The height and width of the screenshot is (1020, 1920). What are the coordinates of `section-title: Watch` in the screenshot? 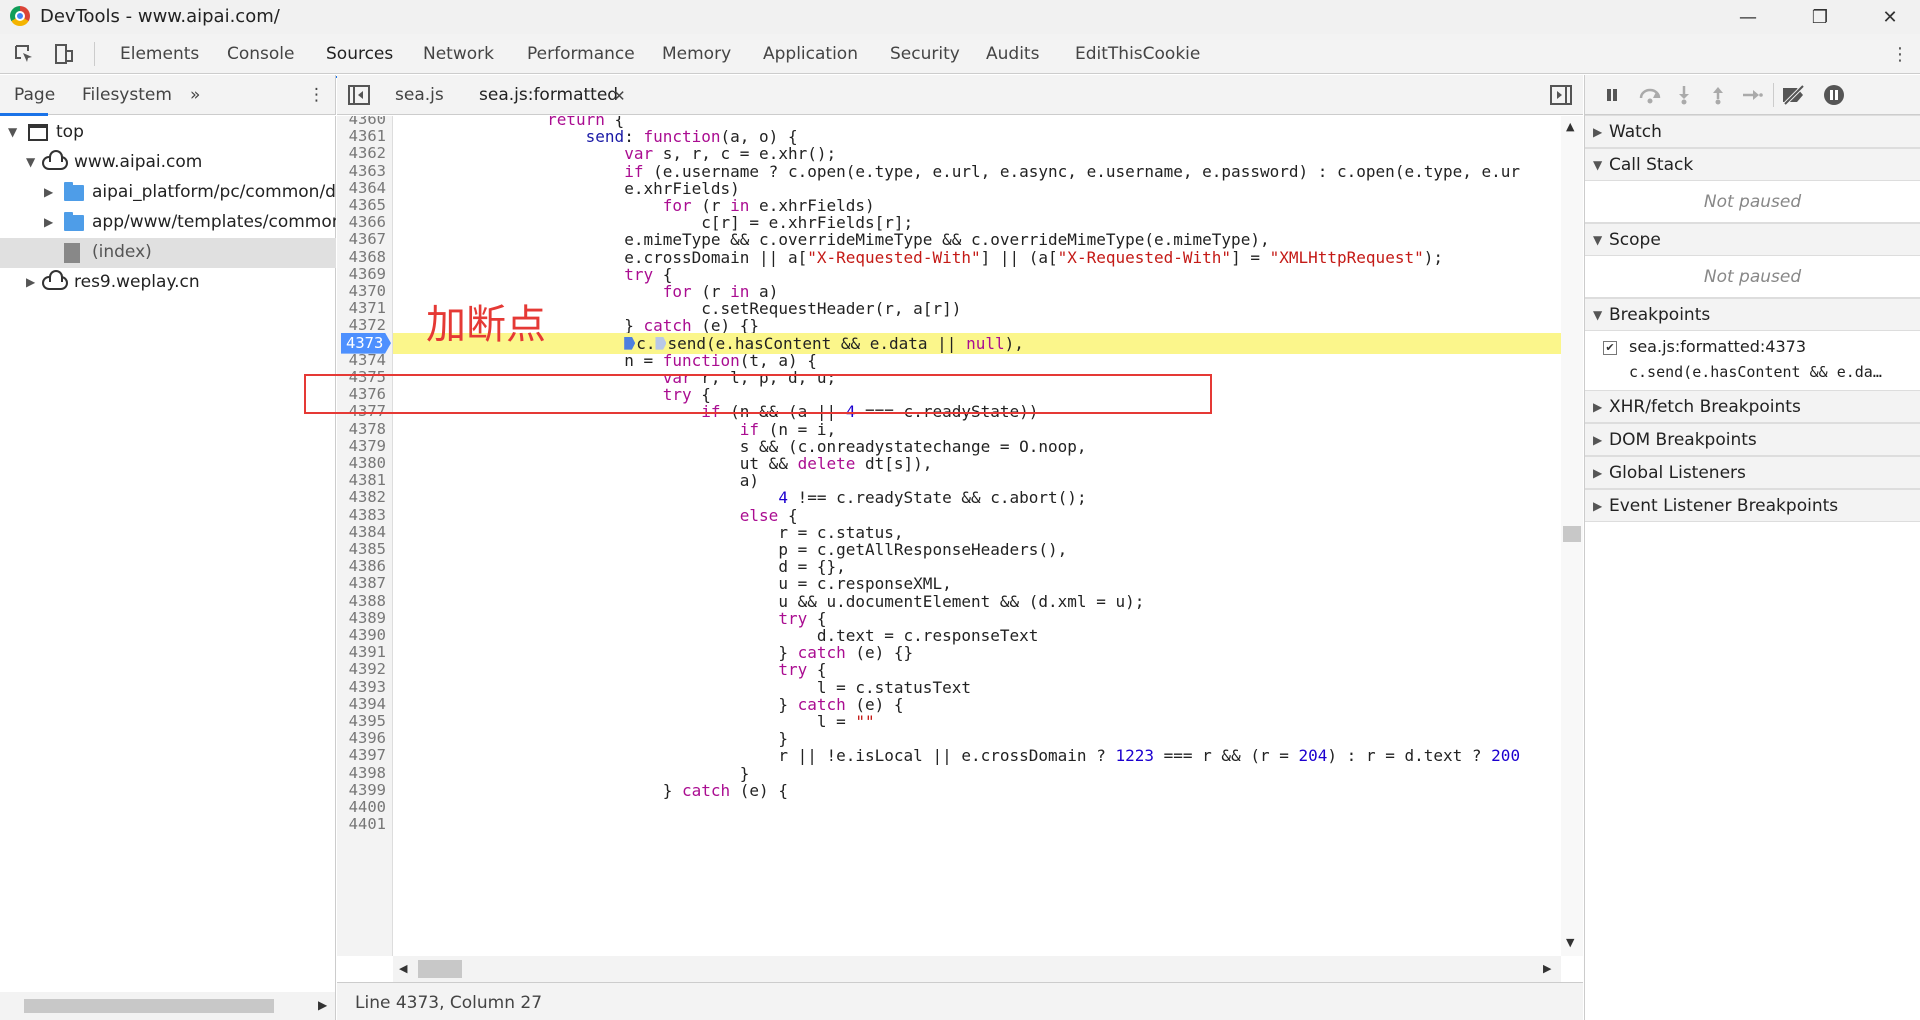 It's located at (1635, 132).